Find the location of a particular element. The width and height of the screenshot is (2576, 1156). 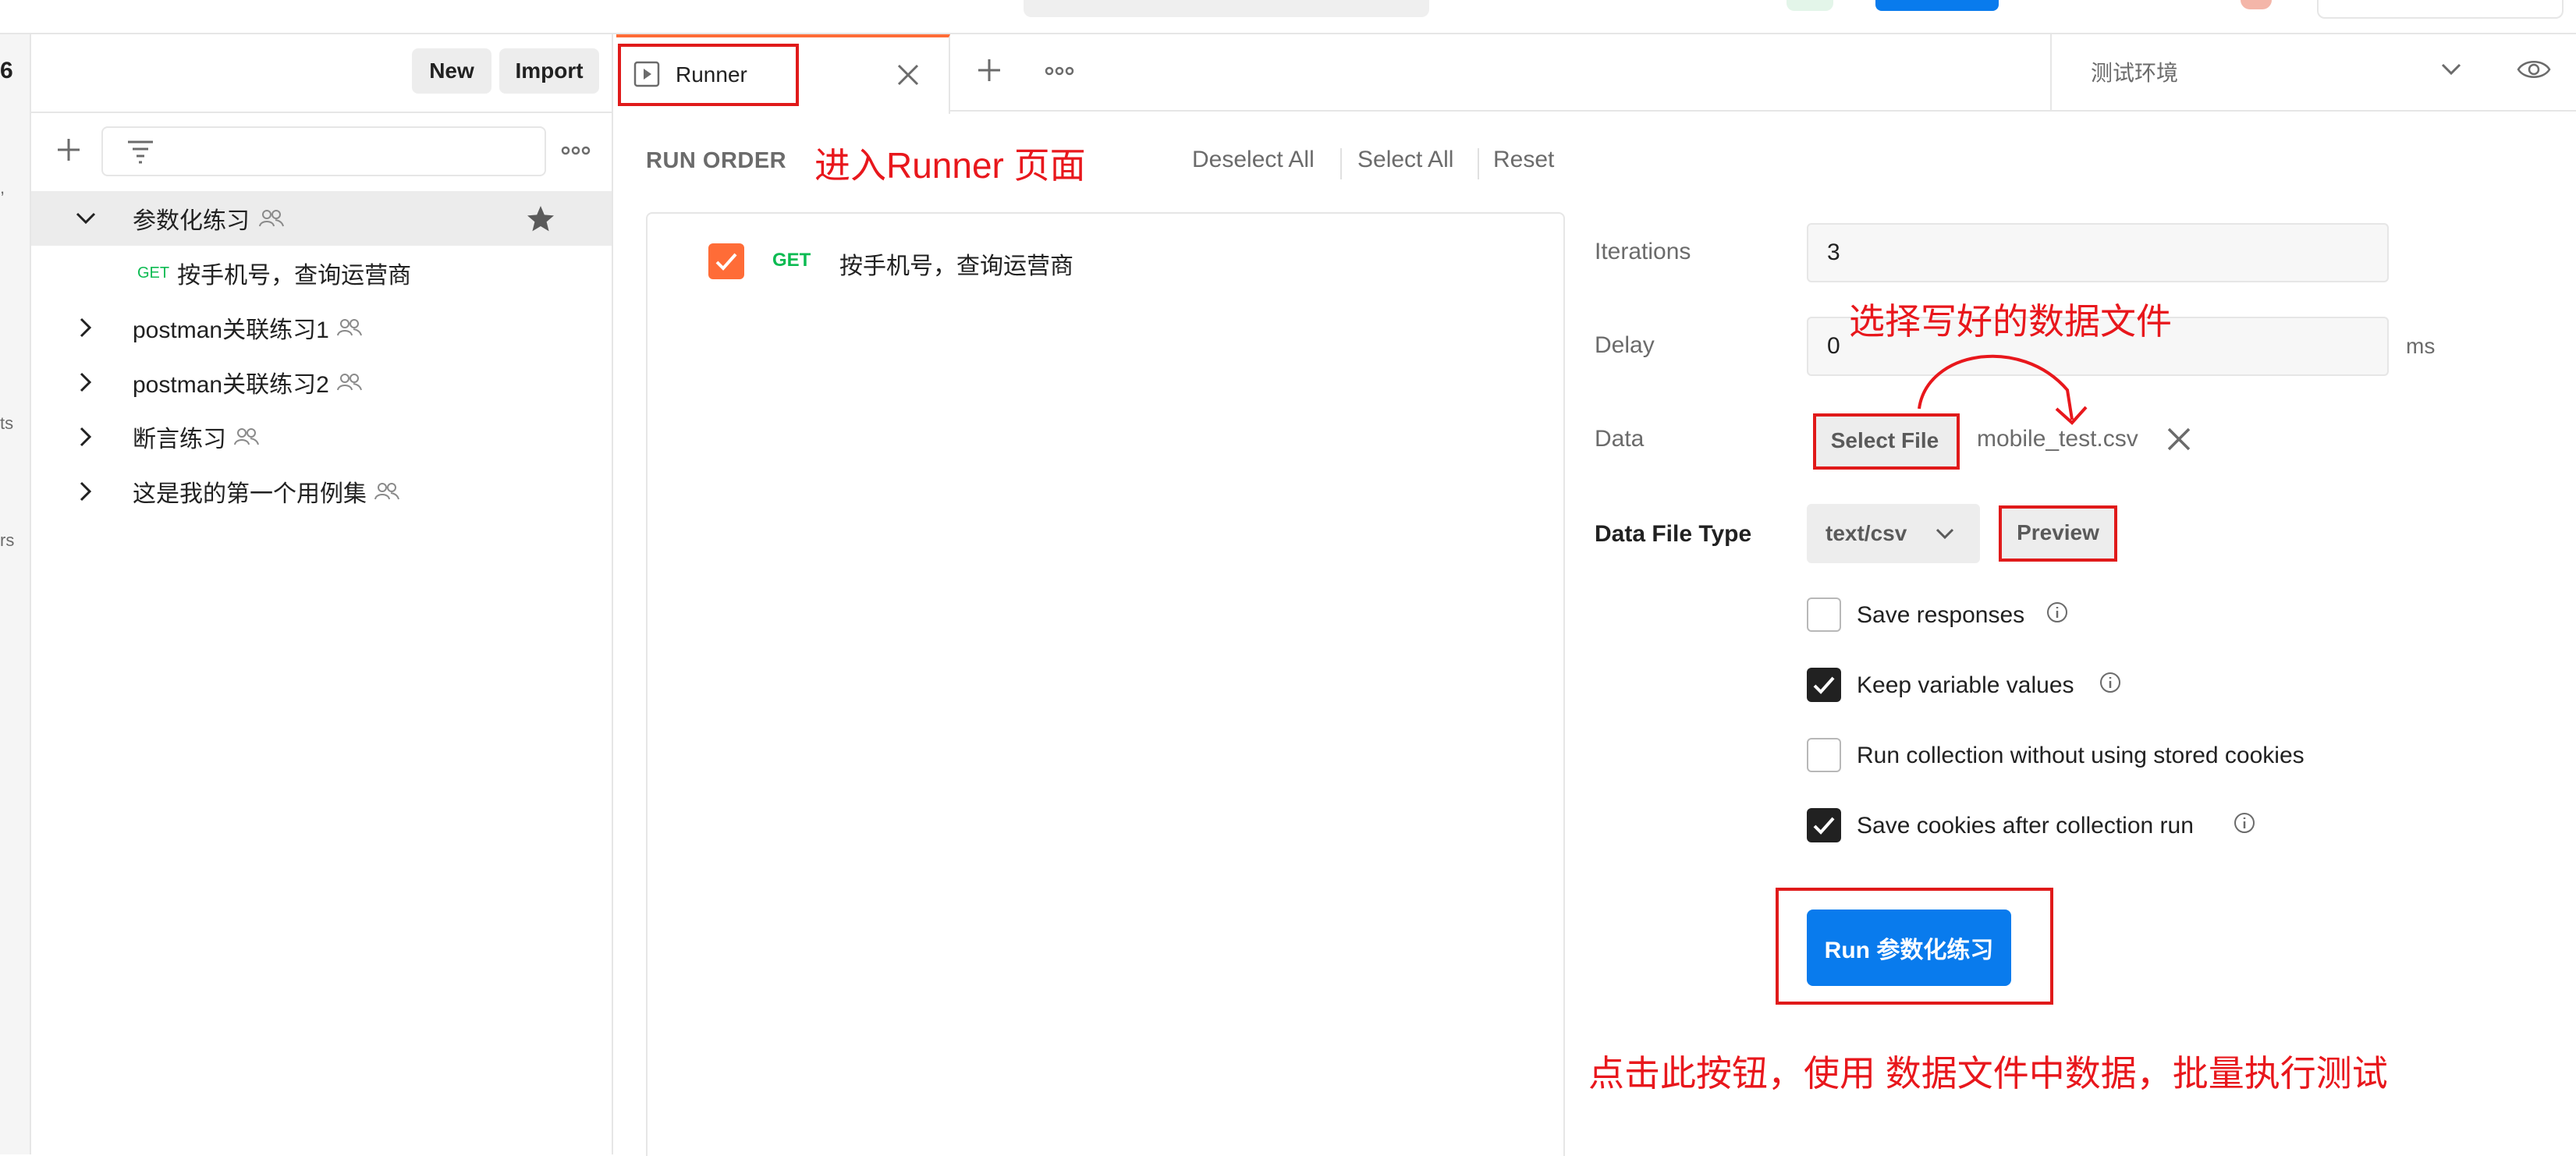

annotation-file-note: 选择写好的数据文件 is located at coordinates (2010, 321).